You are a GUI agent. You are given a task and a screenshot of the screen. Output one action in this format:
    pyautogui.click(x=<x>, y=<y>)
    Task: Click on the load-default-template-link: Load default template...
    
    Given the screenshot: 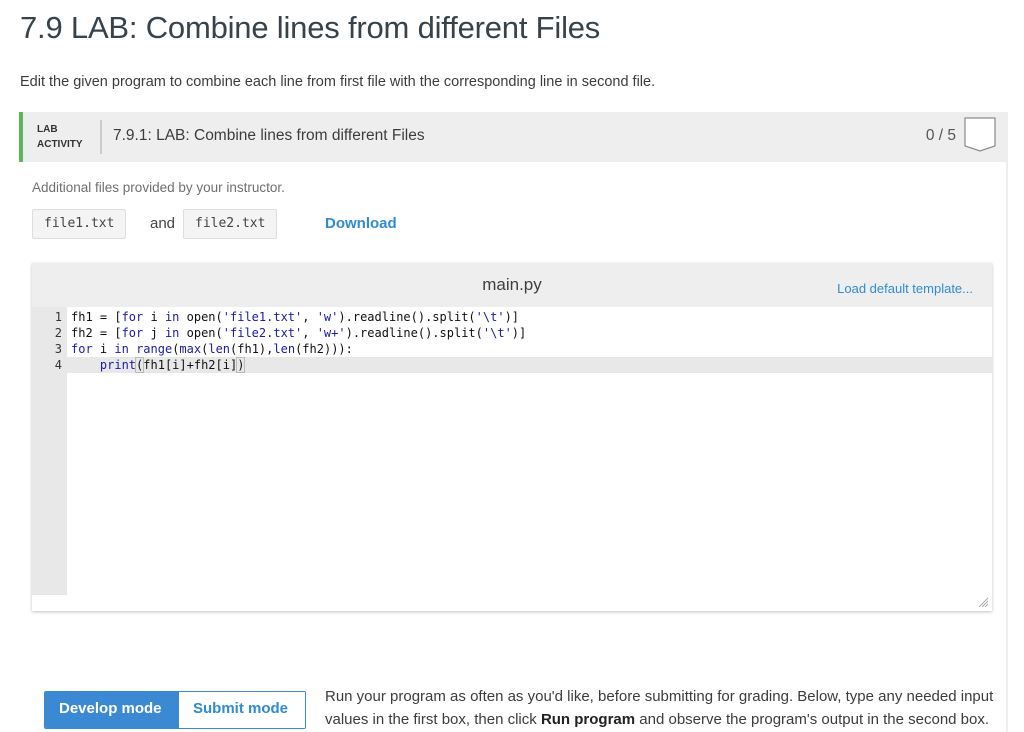 What is the action you would take?
    pyautogui.click(x=905, y=288)
    